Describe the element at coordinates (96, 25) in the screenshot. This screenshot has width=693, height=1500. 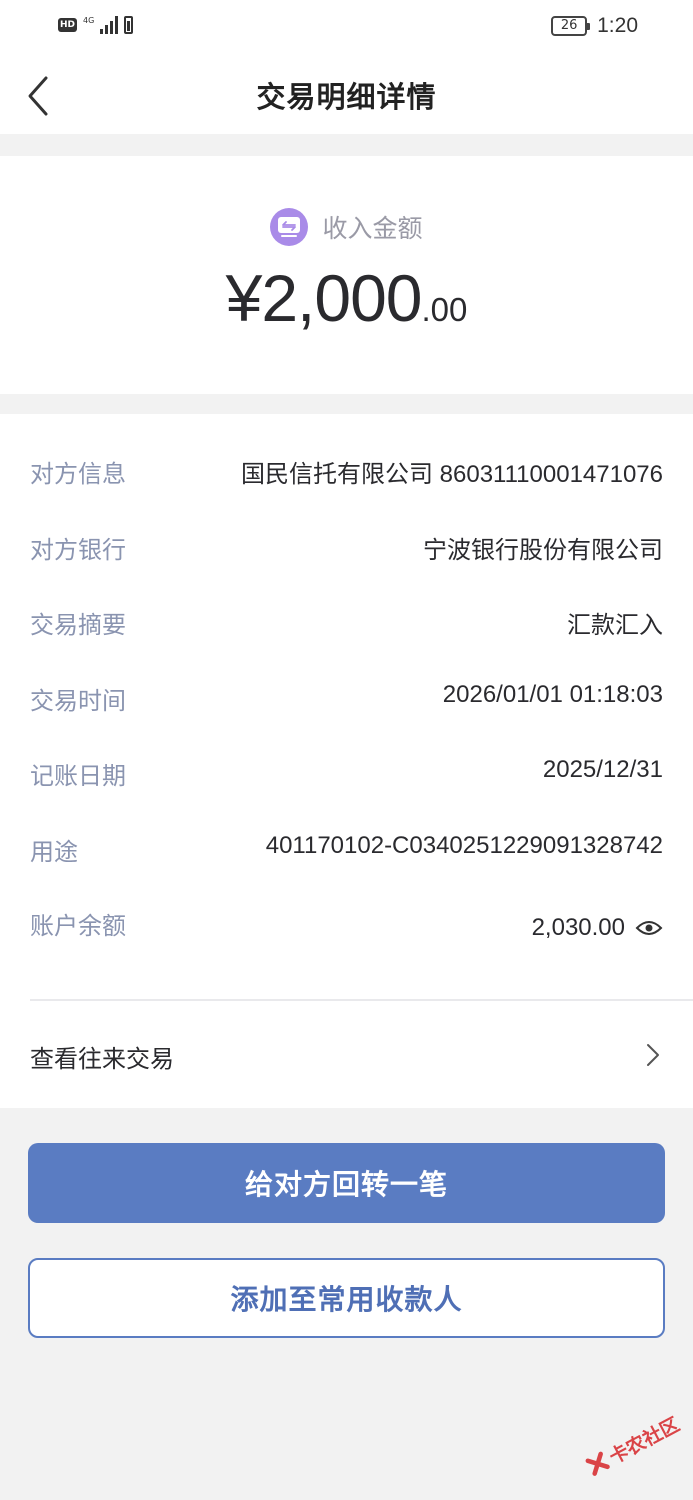
I see `status-left: HD 4G` at that location.